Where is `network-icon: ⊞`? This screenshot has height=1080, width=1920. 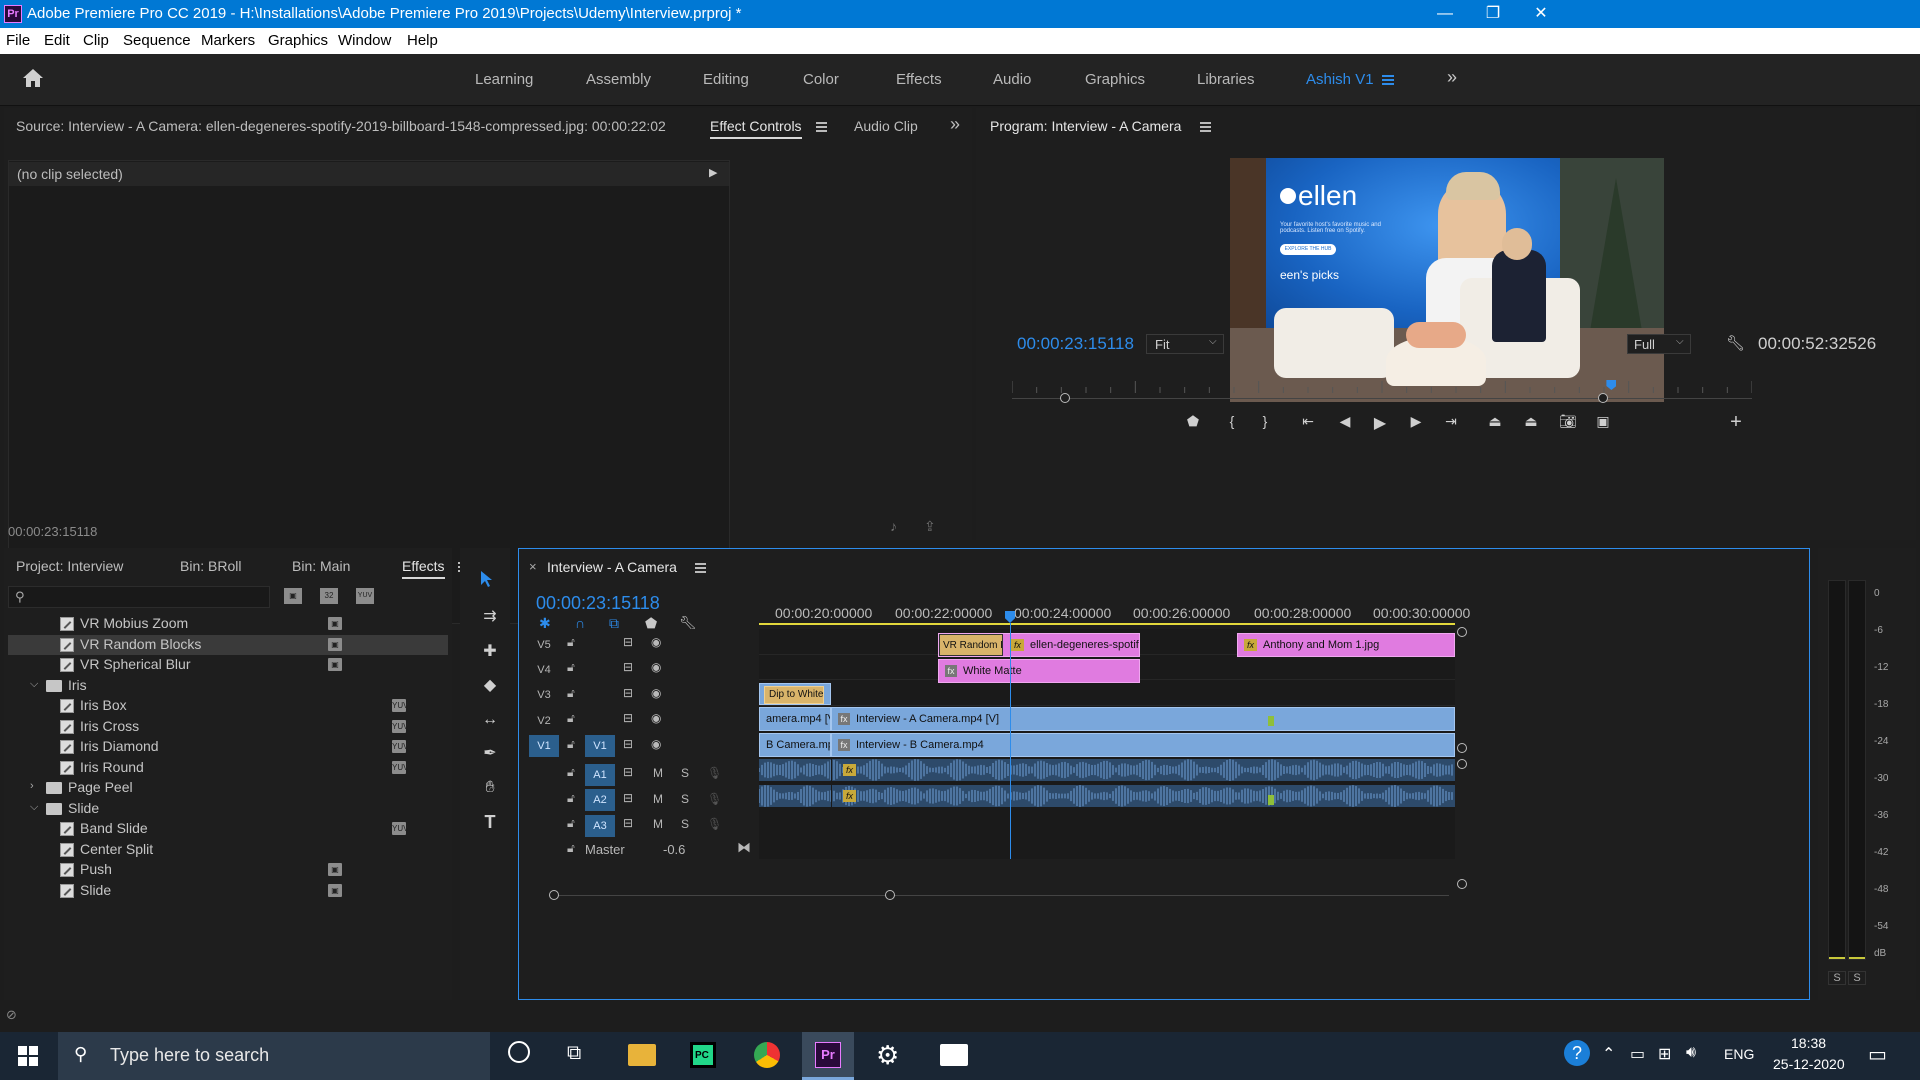
network-icon: ⊞ is located at coordinates (1664, 1054).